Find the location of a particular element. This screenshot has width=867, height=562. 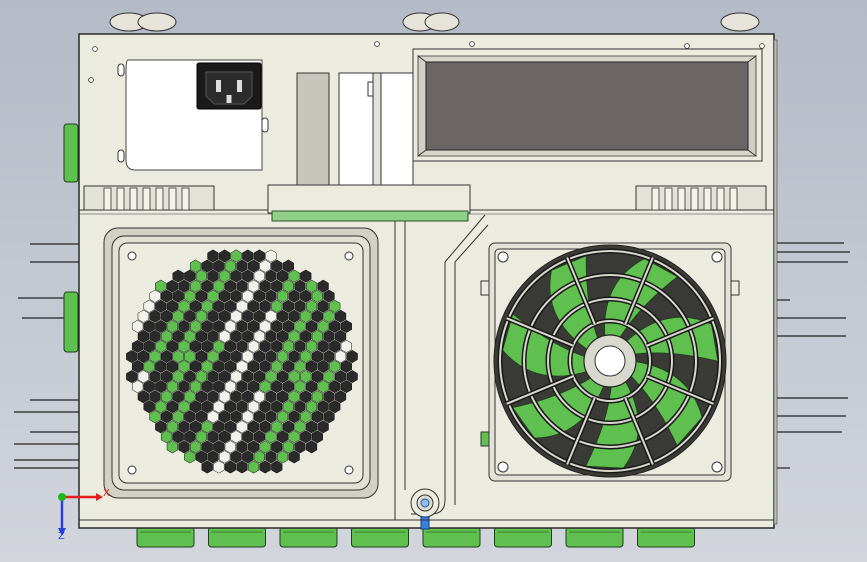

chassis-side-edge is located at coordinates (775, 282).